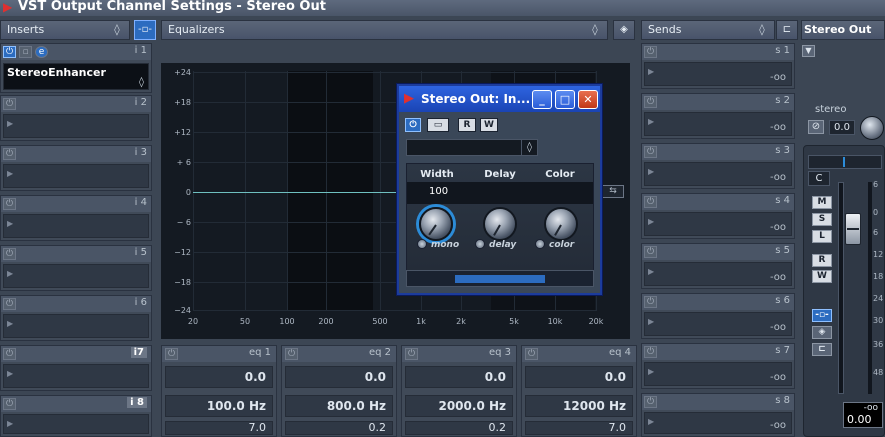 This screenshot has width=885, height=437. Describe the element at coordinates (718, 374) in the screenshot. I see `send-7-field: ▶ -oo` at that location.